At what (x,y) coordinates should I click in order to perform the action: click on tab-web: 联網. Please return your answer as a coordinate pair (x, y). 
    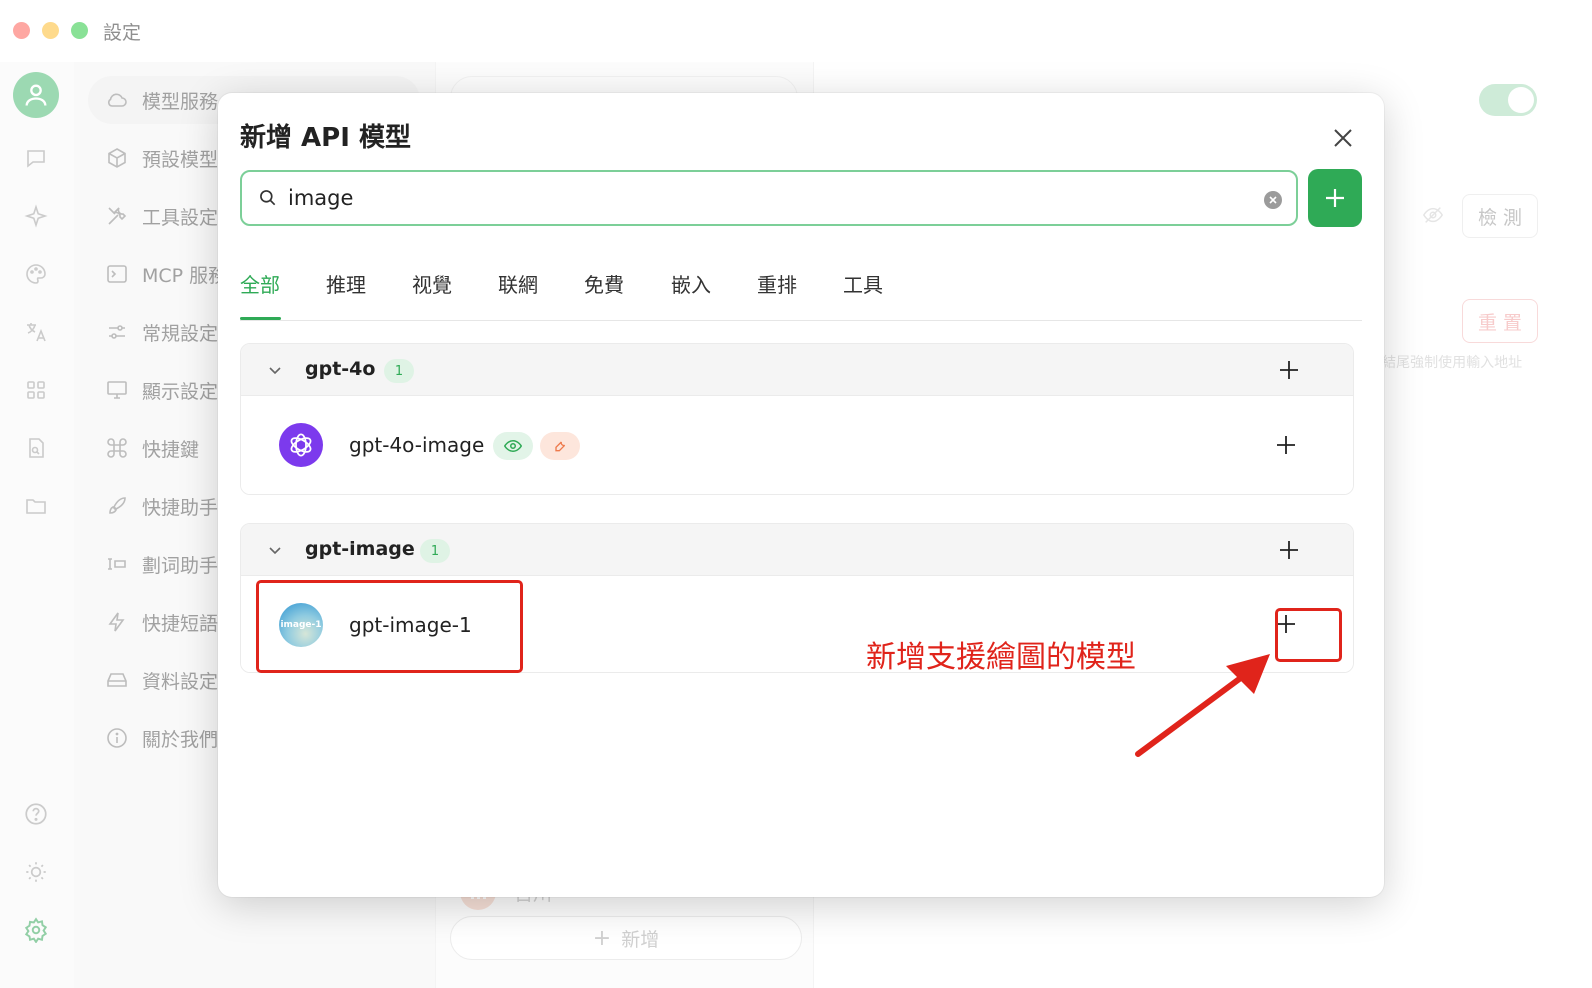
    Looking at the image, I should click on (518, 283).